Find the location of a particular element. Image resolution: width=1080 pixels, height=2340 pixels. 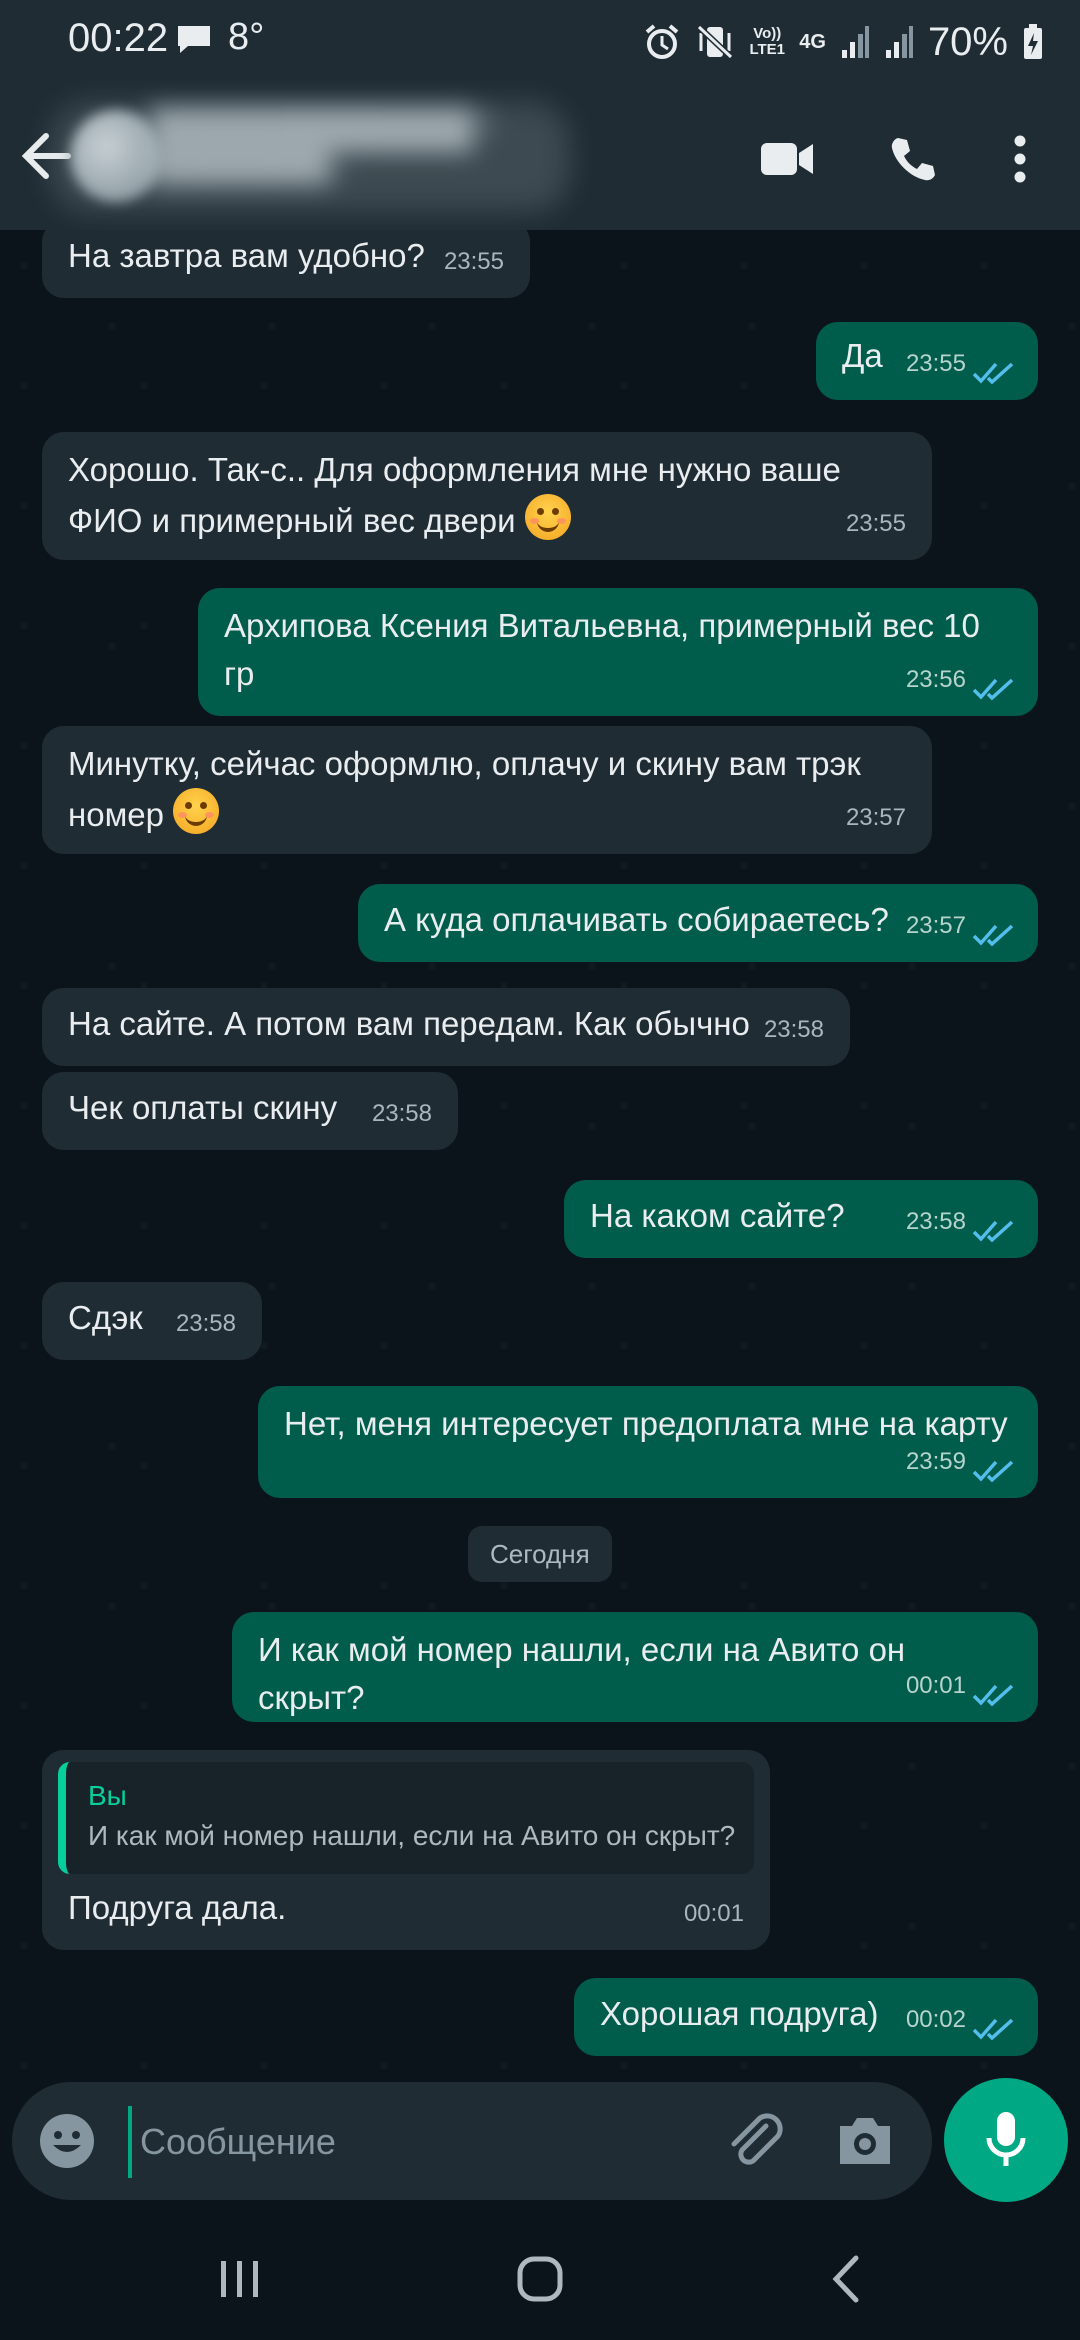

paperclip-icon is located at coordinates (755, 2141).